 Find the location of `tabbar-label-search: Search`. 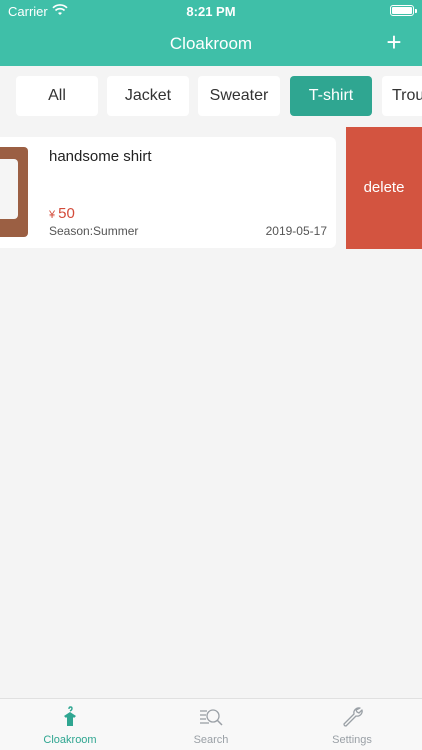

tabbar-label-search: Search is located at coordinates (211, 740).